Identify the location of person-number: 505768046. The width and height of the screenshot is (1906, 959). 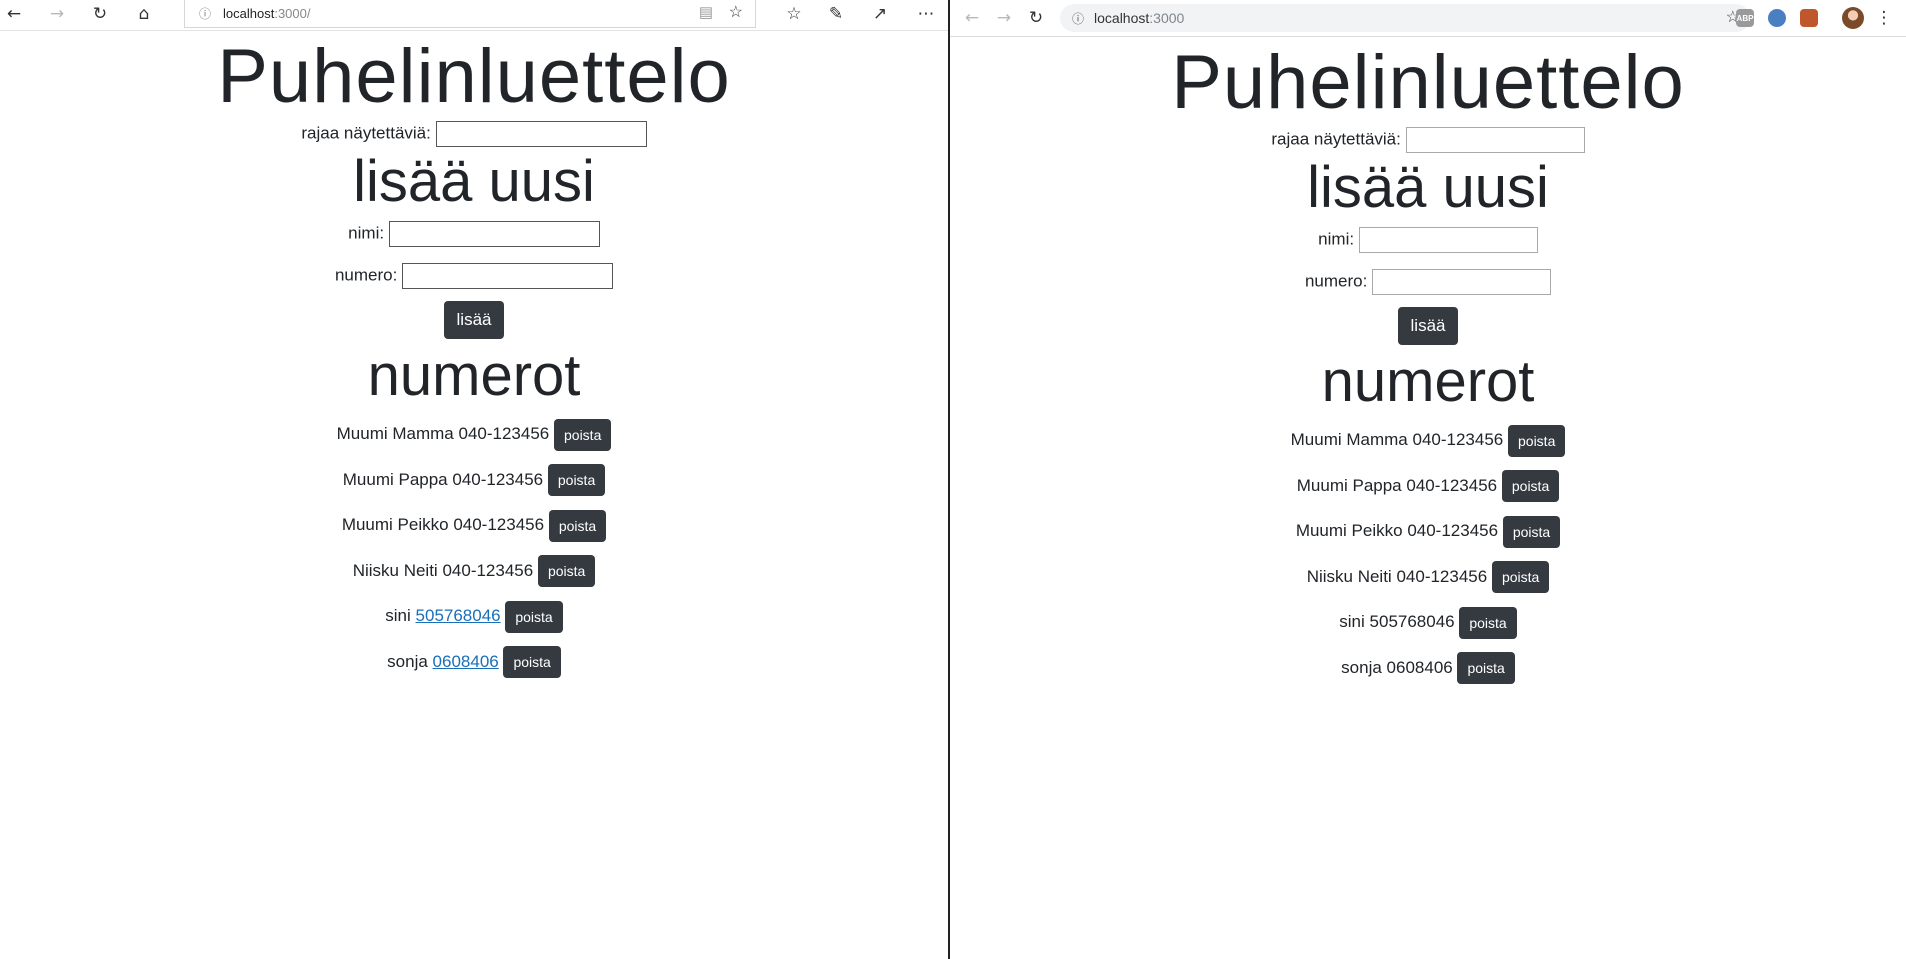
(1412, 622).